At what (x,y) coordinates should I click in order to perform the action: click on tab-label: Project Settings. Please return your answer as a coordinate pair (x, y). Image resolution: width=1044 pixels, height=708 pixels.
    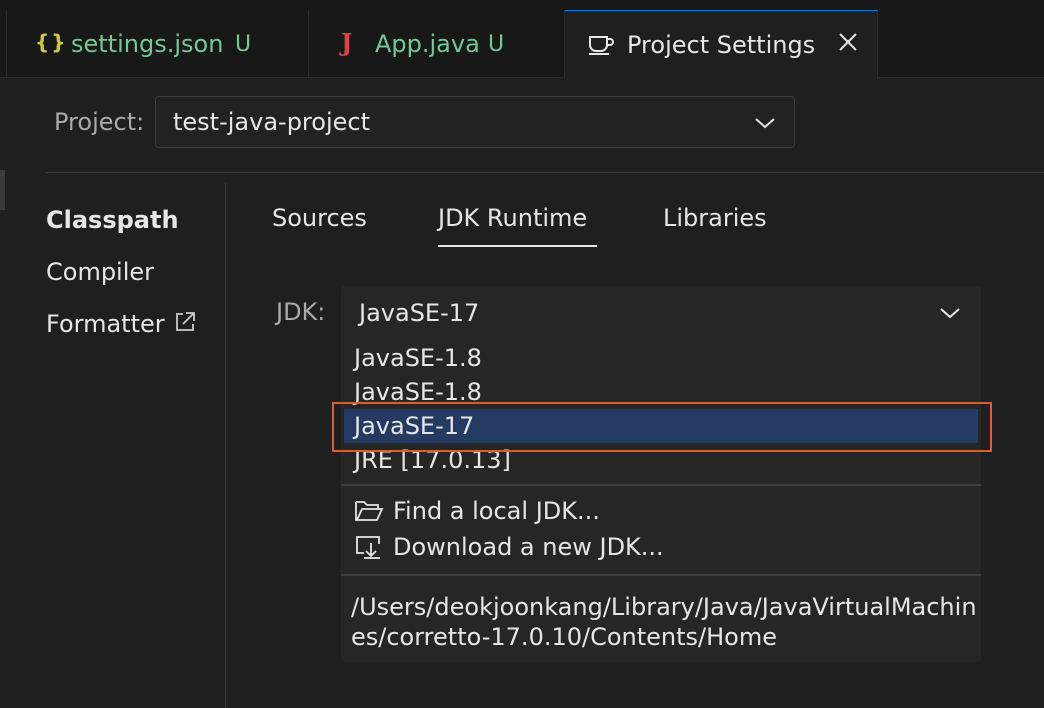
    Looking at the image, I should click on (721, 45).